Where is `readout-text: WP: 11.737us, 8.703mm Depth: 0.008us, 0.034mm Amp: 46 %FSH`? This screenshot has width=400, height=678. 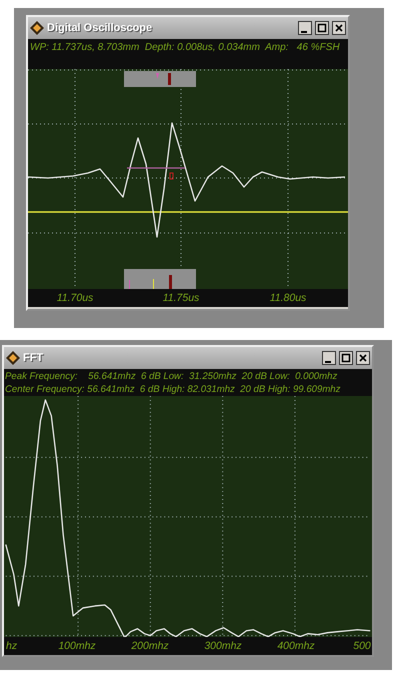
readout-text: WP: 11.737us, 8.703mm Depth: 0.008us, 0.034mm Amp: 46 %FSH is located at coordinates (188, 54).